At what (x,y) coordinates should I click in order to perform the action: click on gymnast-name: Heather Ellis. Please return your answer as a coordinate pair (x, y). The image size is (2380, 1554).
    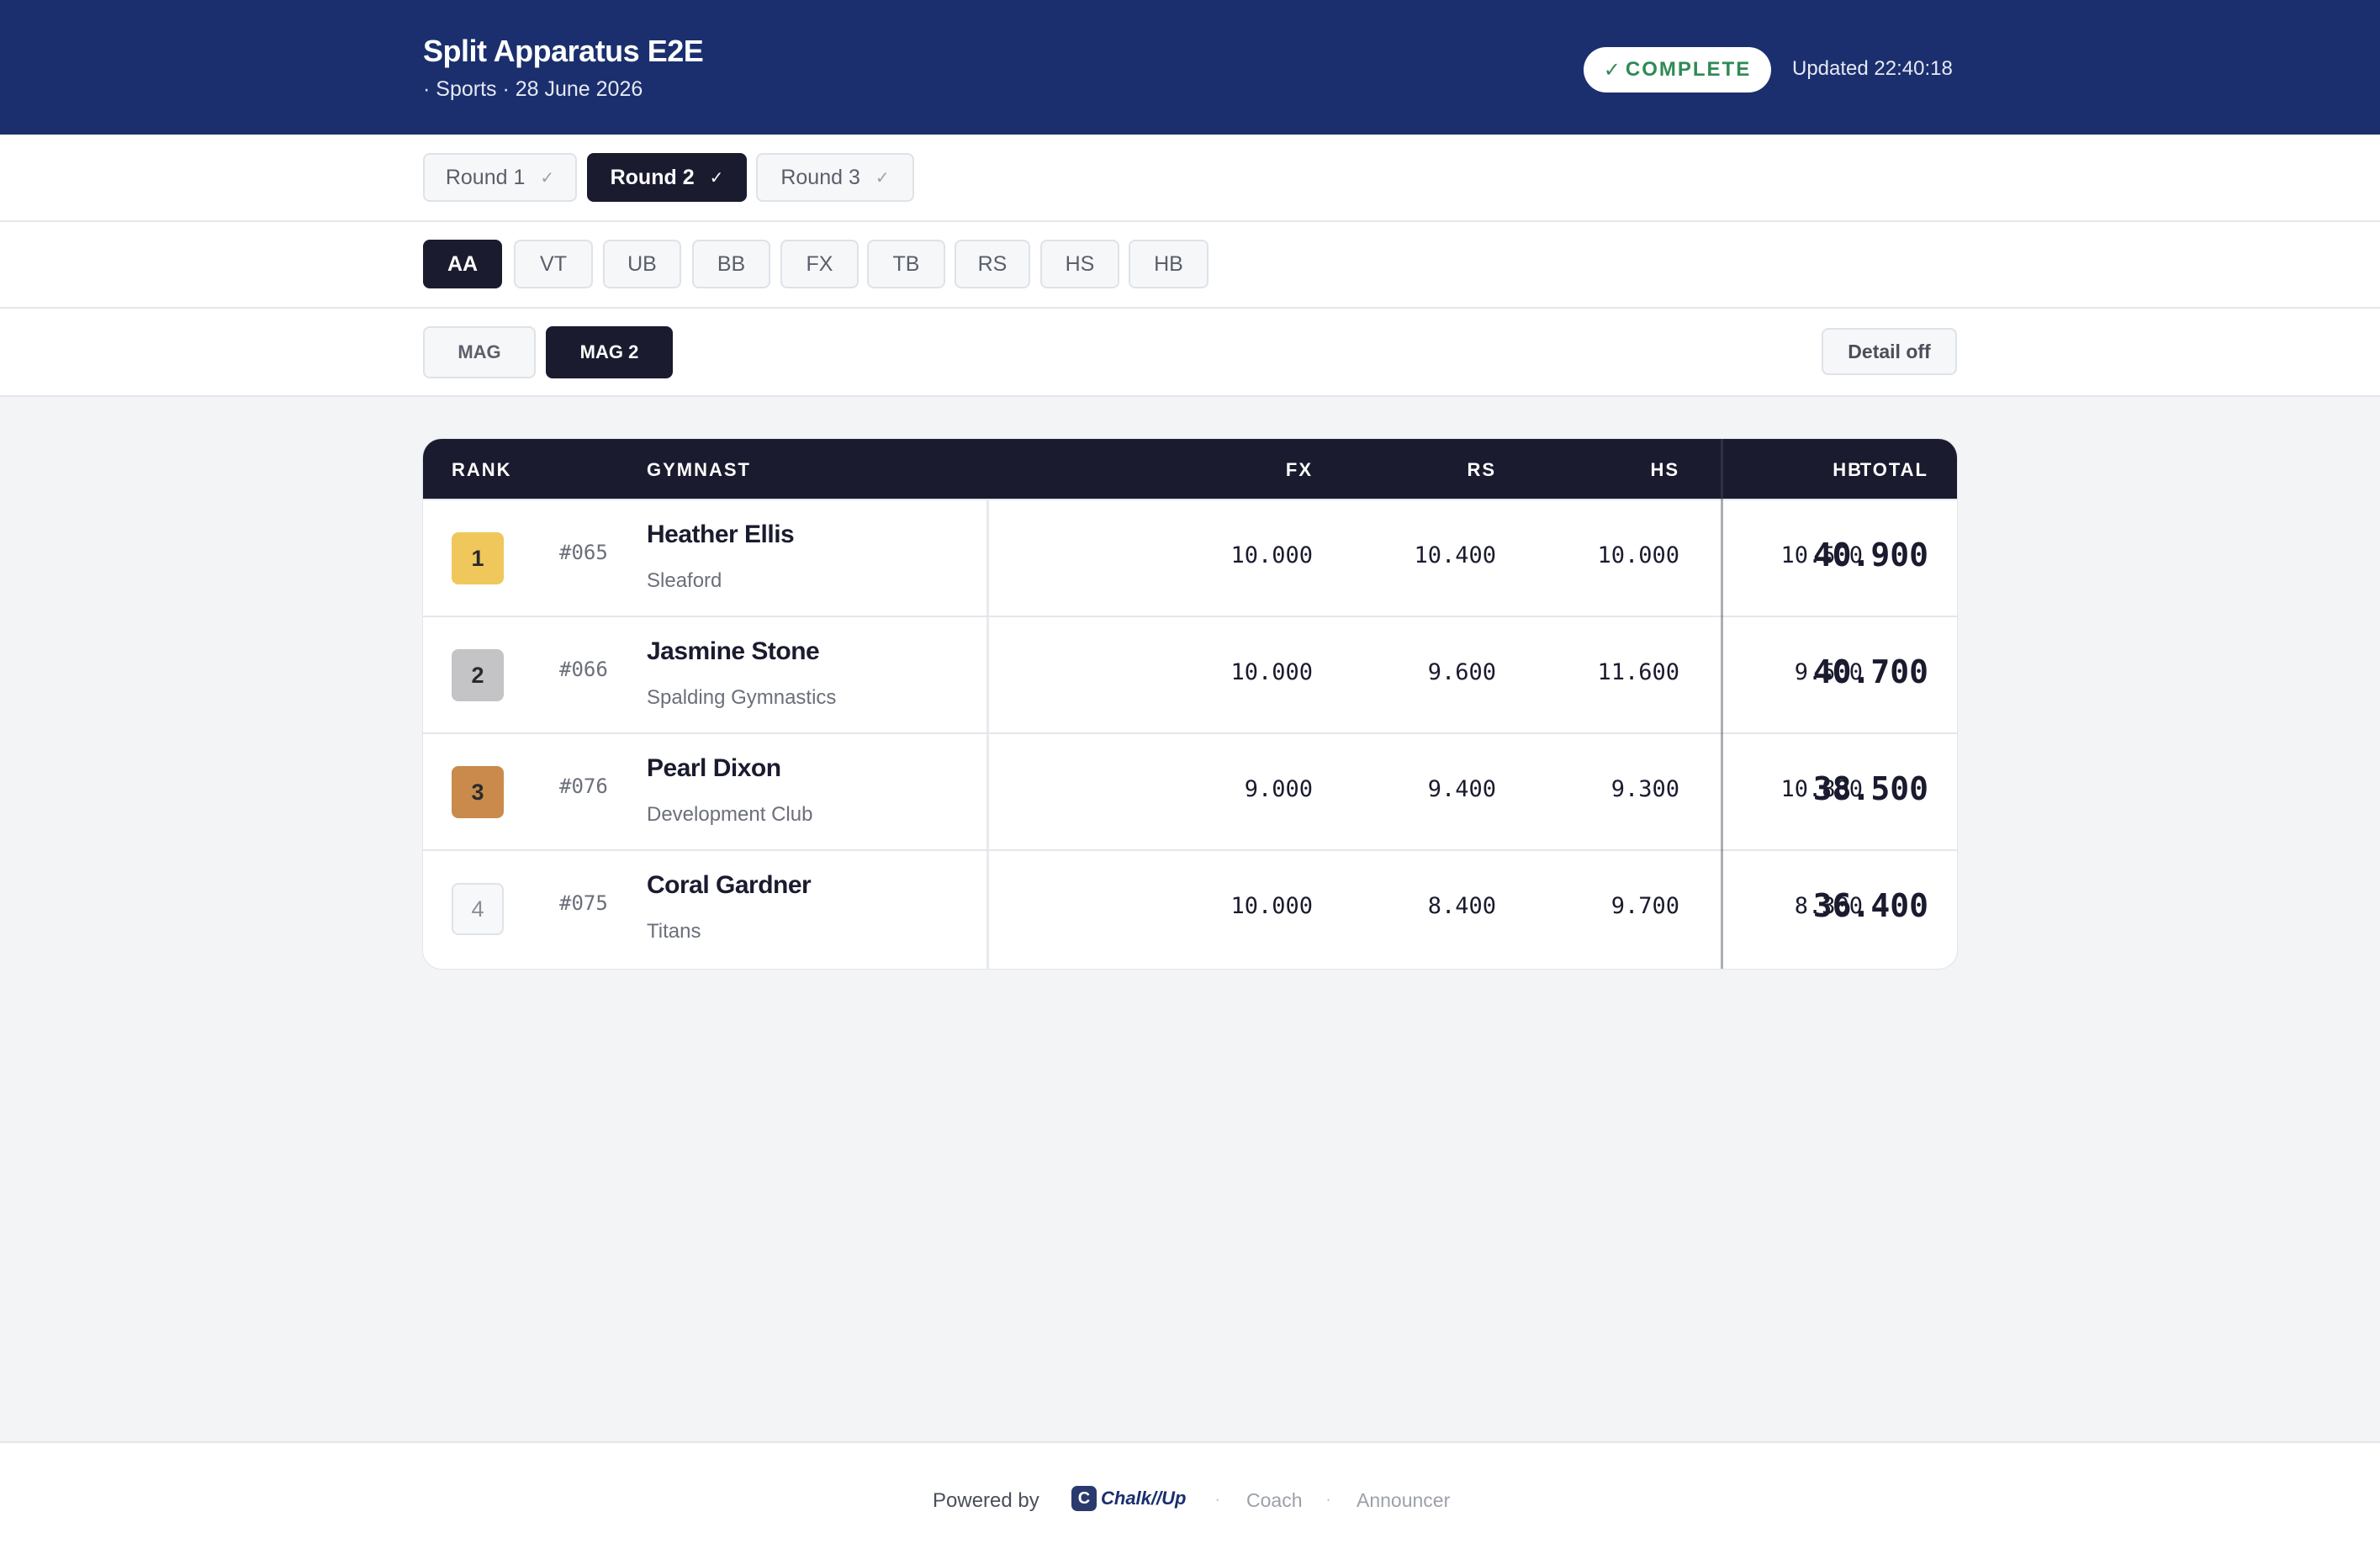
    Looking at the image, I should click on (721, 535).